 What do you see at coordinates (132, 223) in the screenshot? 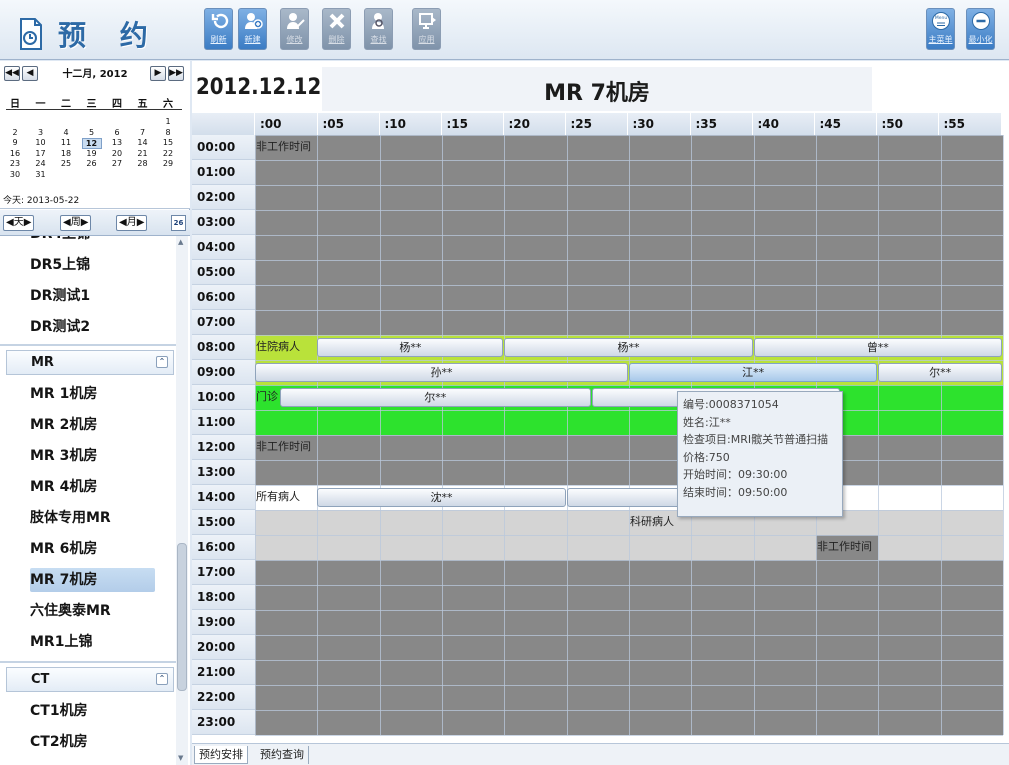
I see `month-view-button: ◀月▶` at bounding box center [132, 223].